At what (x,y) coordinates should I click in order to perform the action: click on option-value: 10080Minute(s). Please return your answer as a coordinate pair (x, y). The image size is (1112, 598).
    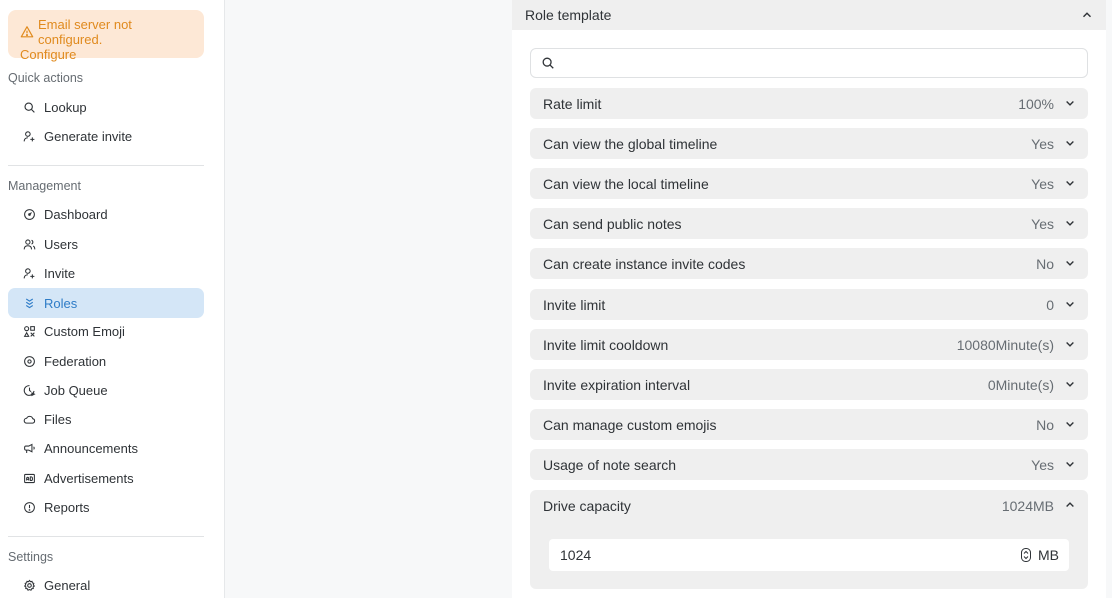
    Looking at the image, I should click on (1005, 344).